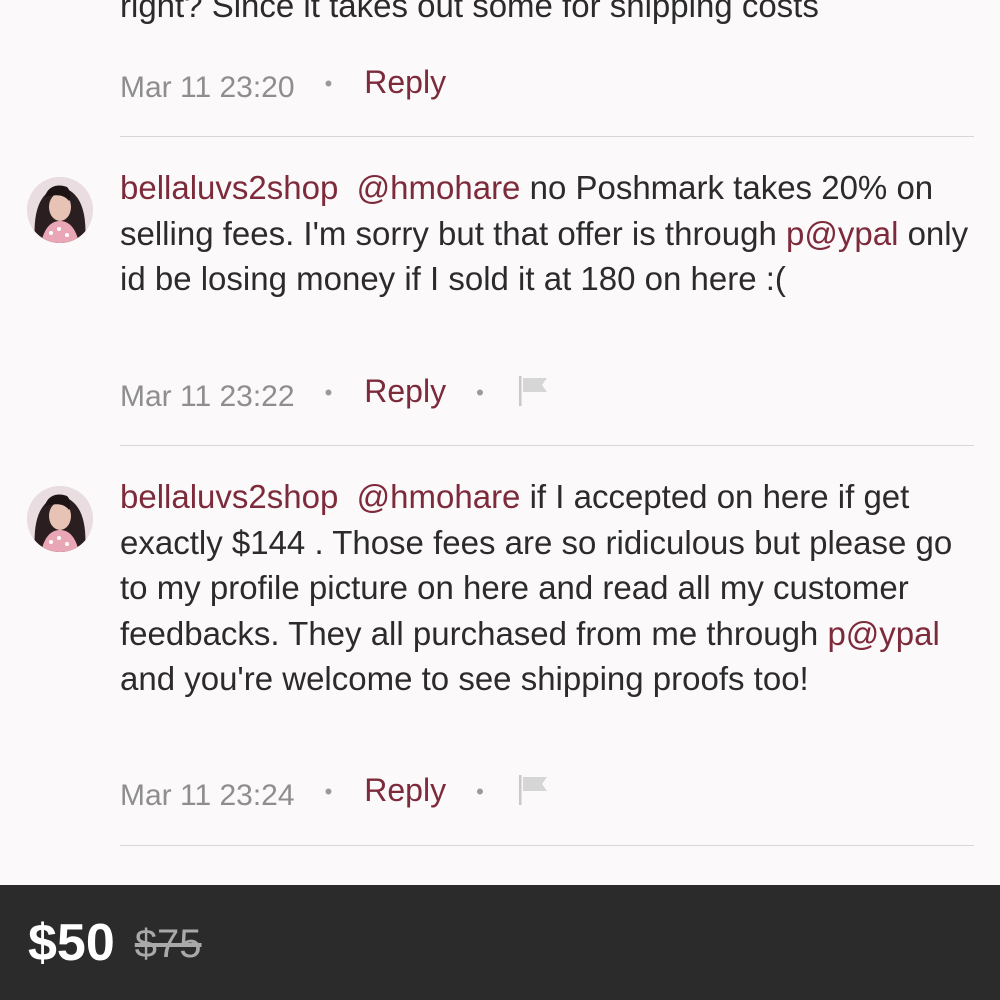 The image size is (1000, 1000). What do you see at coordinates (500, 942) in the screenshot?
I see `price-bar: $50 $75` at bounding box center [500, 942].